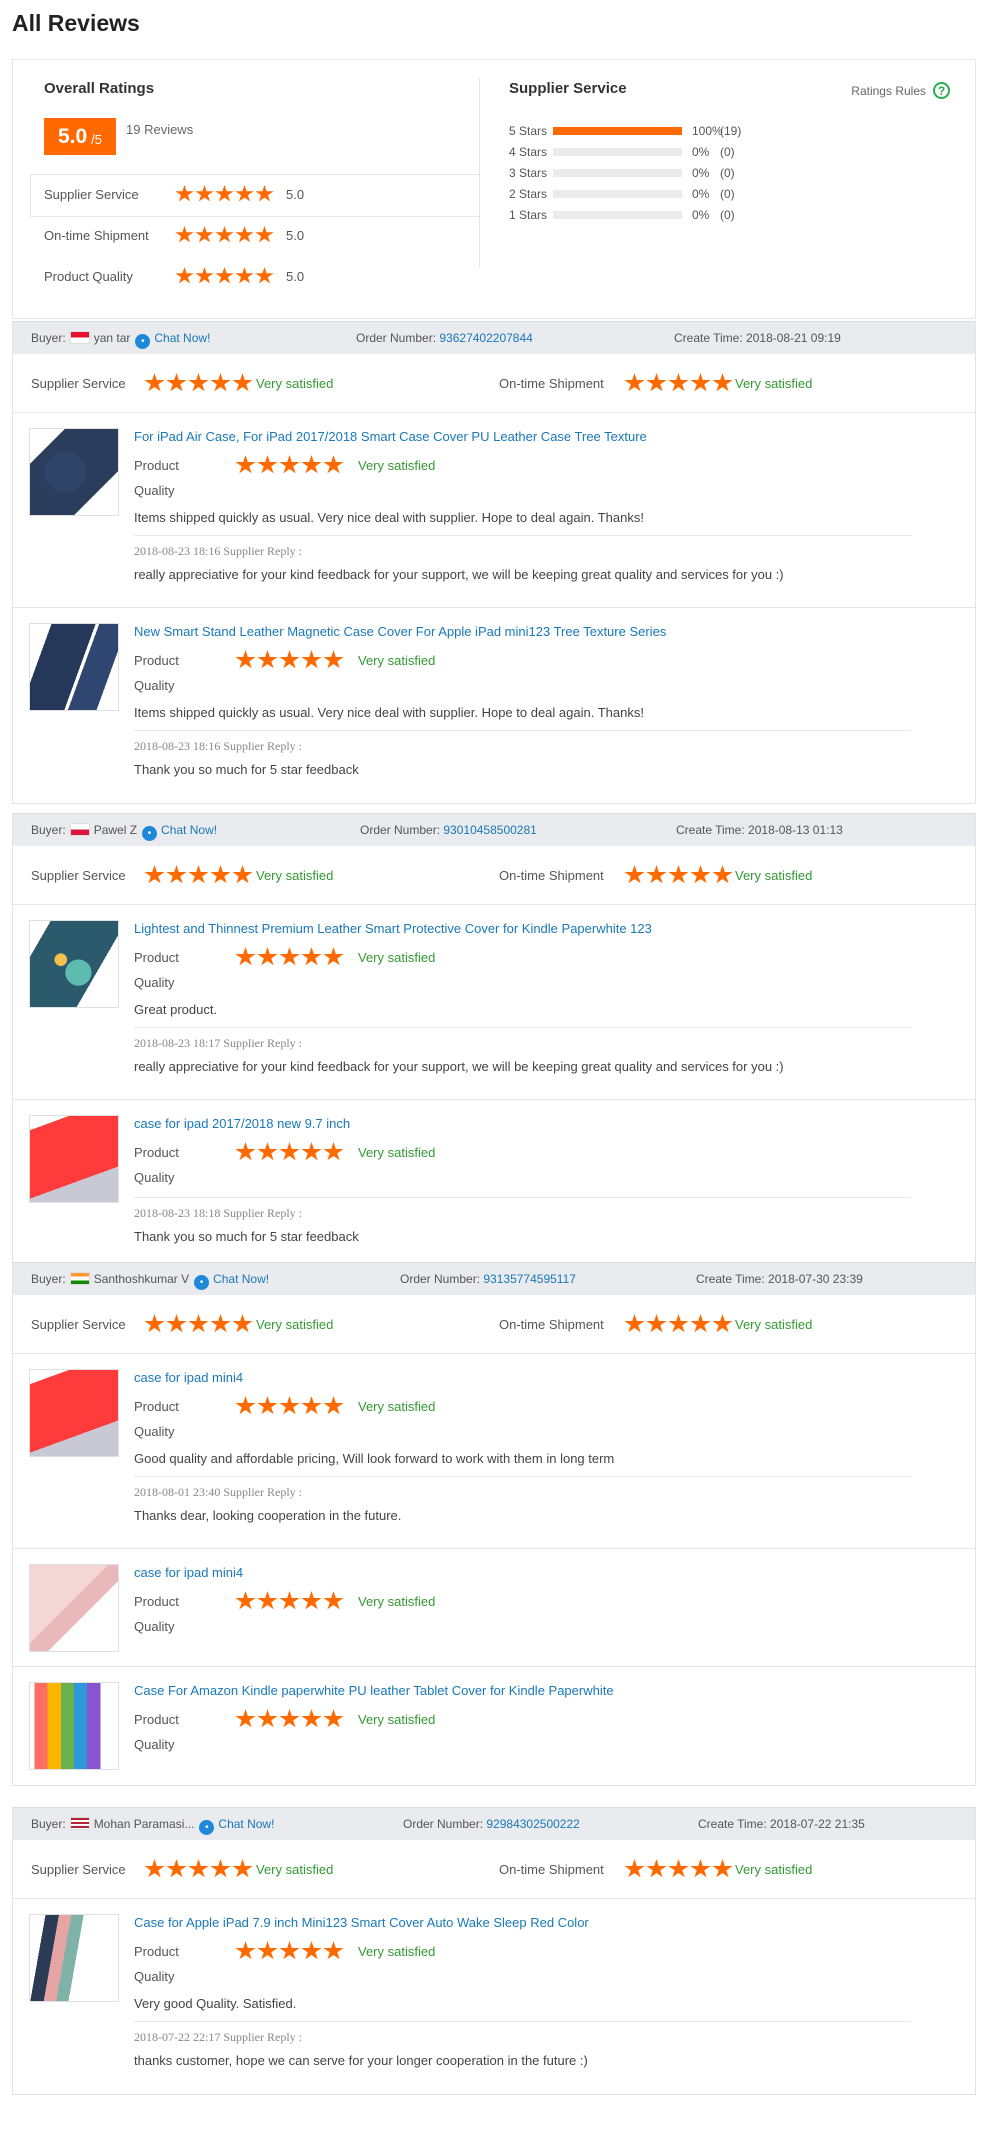 This screenshot has width=988, height=2131. I want to click on summary-row-supplier-service: Supplier Service 5.0, so click(259, 194).